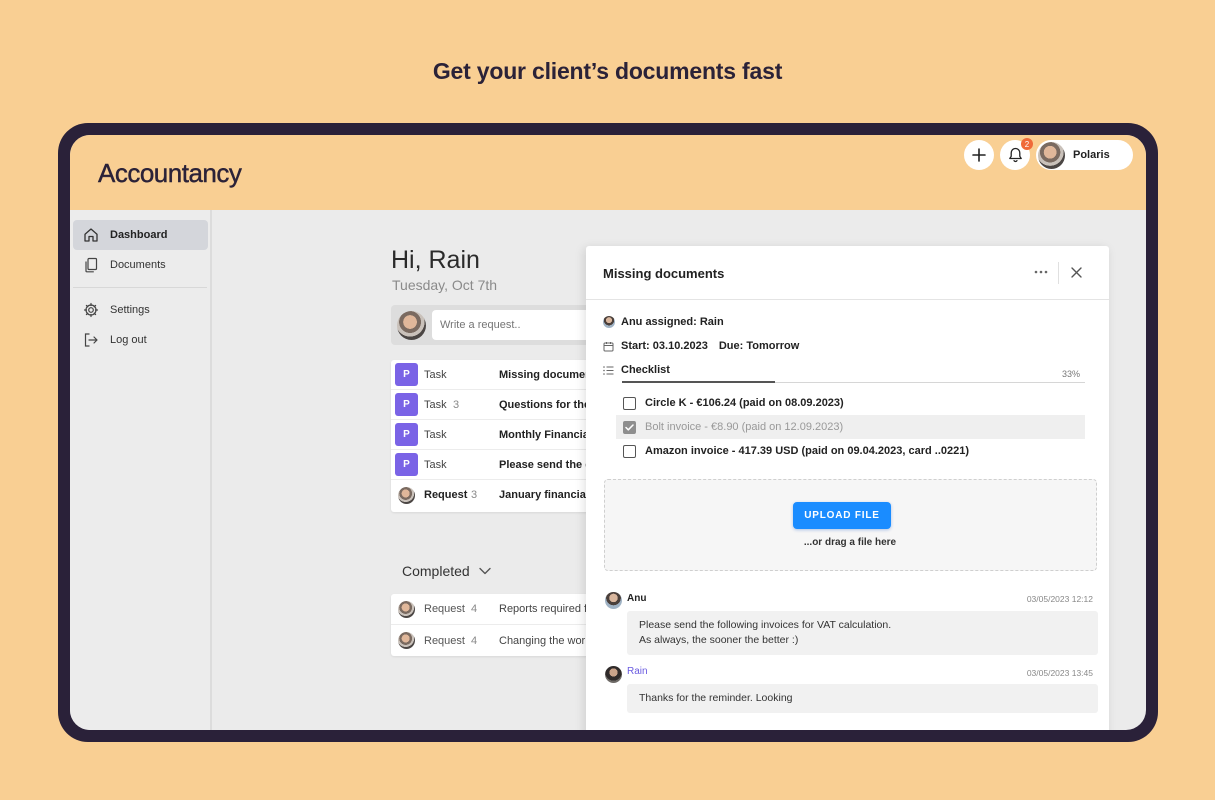 The height and width of the screenshot is (800, 1215). What do you see at coordinates (759, 346) in the screenshot?
I see `due-date: Due: Tomorrow` at bounding box center [759, 346].